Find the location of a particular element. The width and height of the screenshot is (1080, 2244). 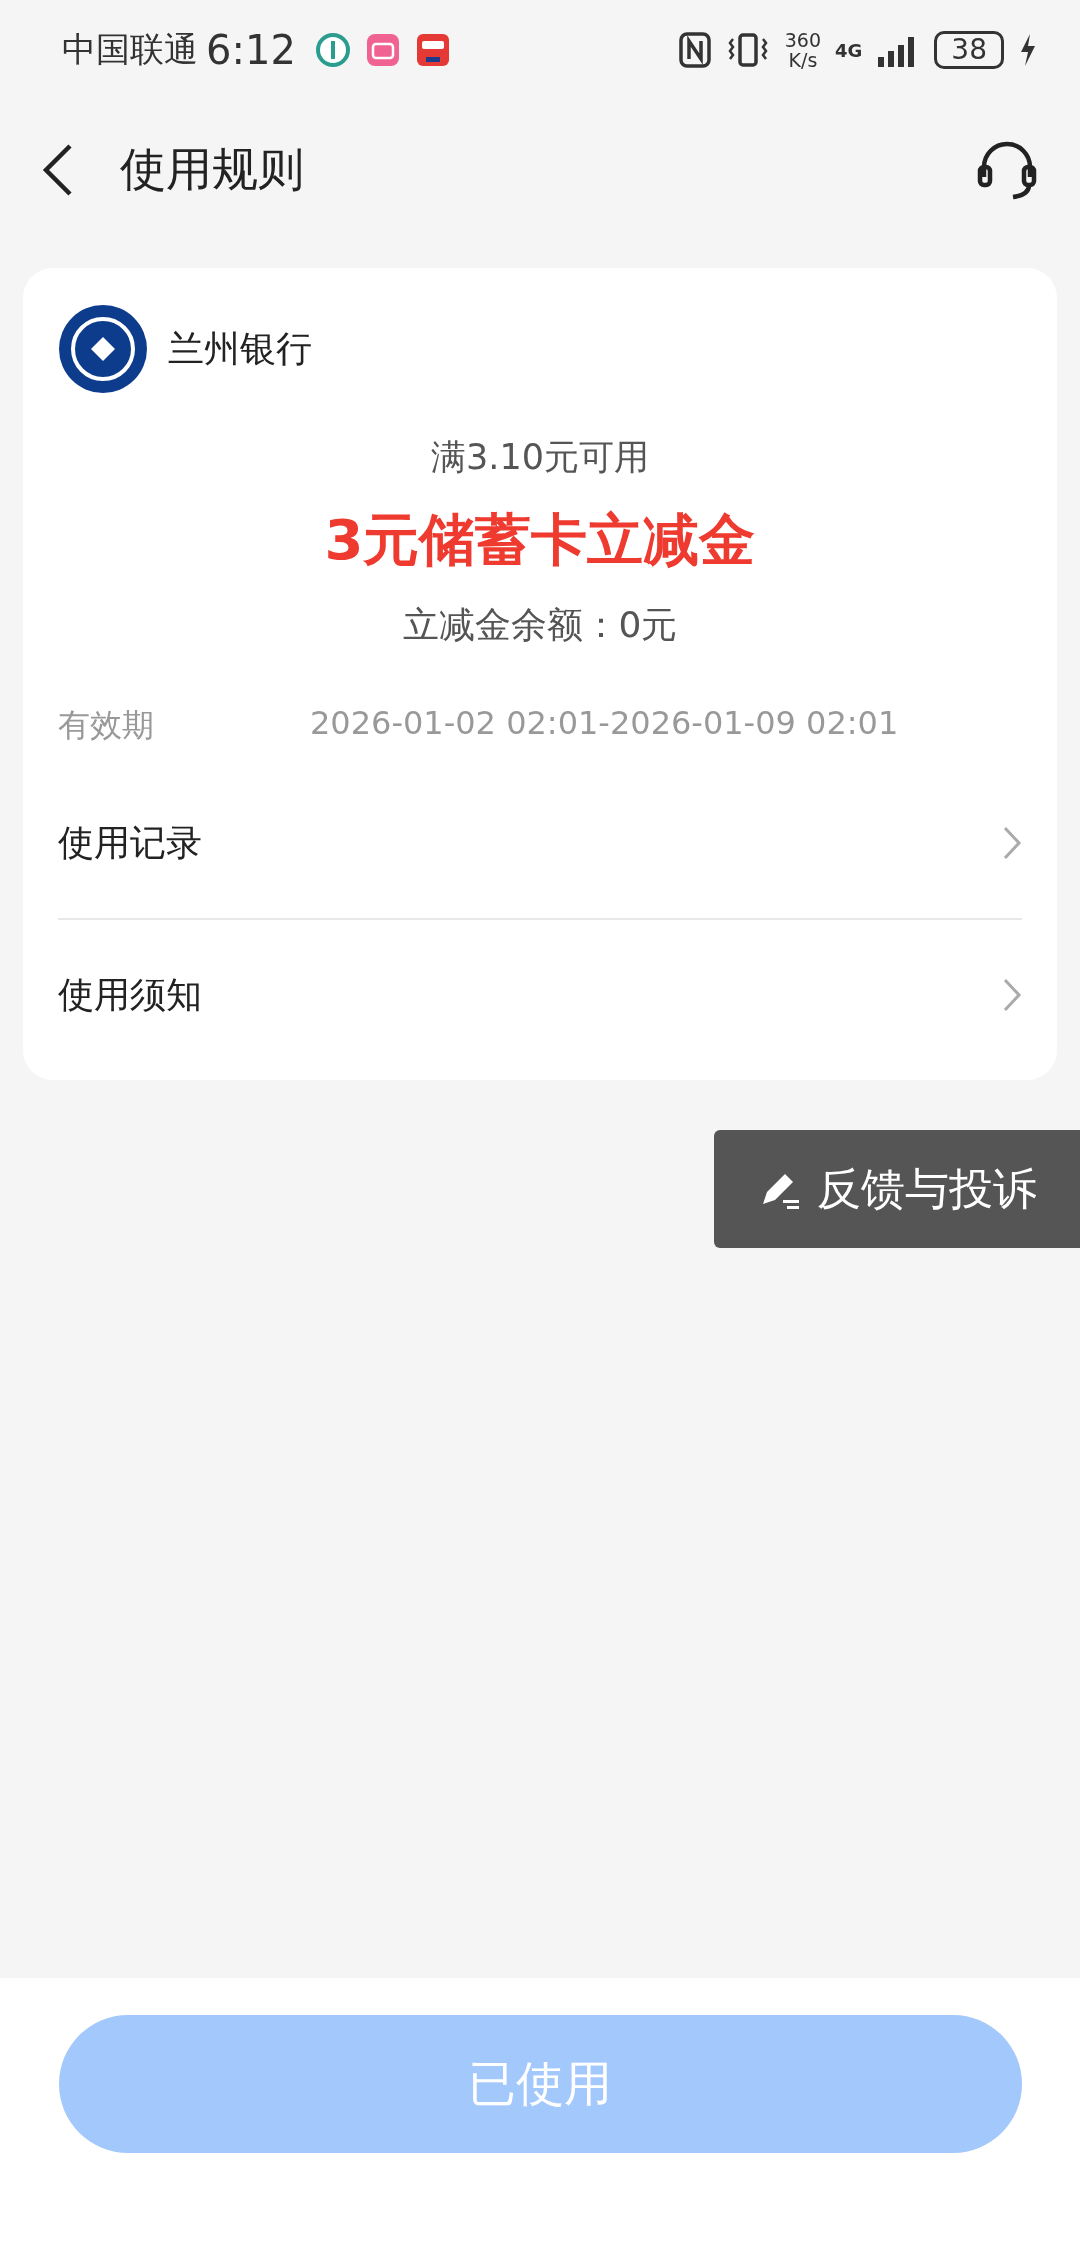

battery-level: 38 is located at coordinates (969, 50).